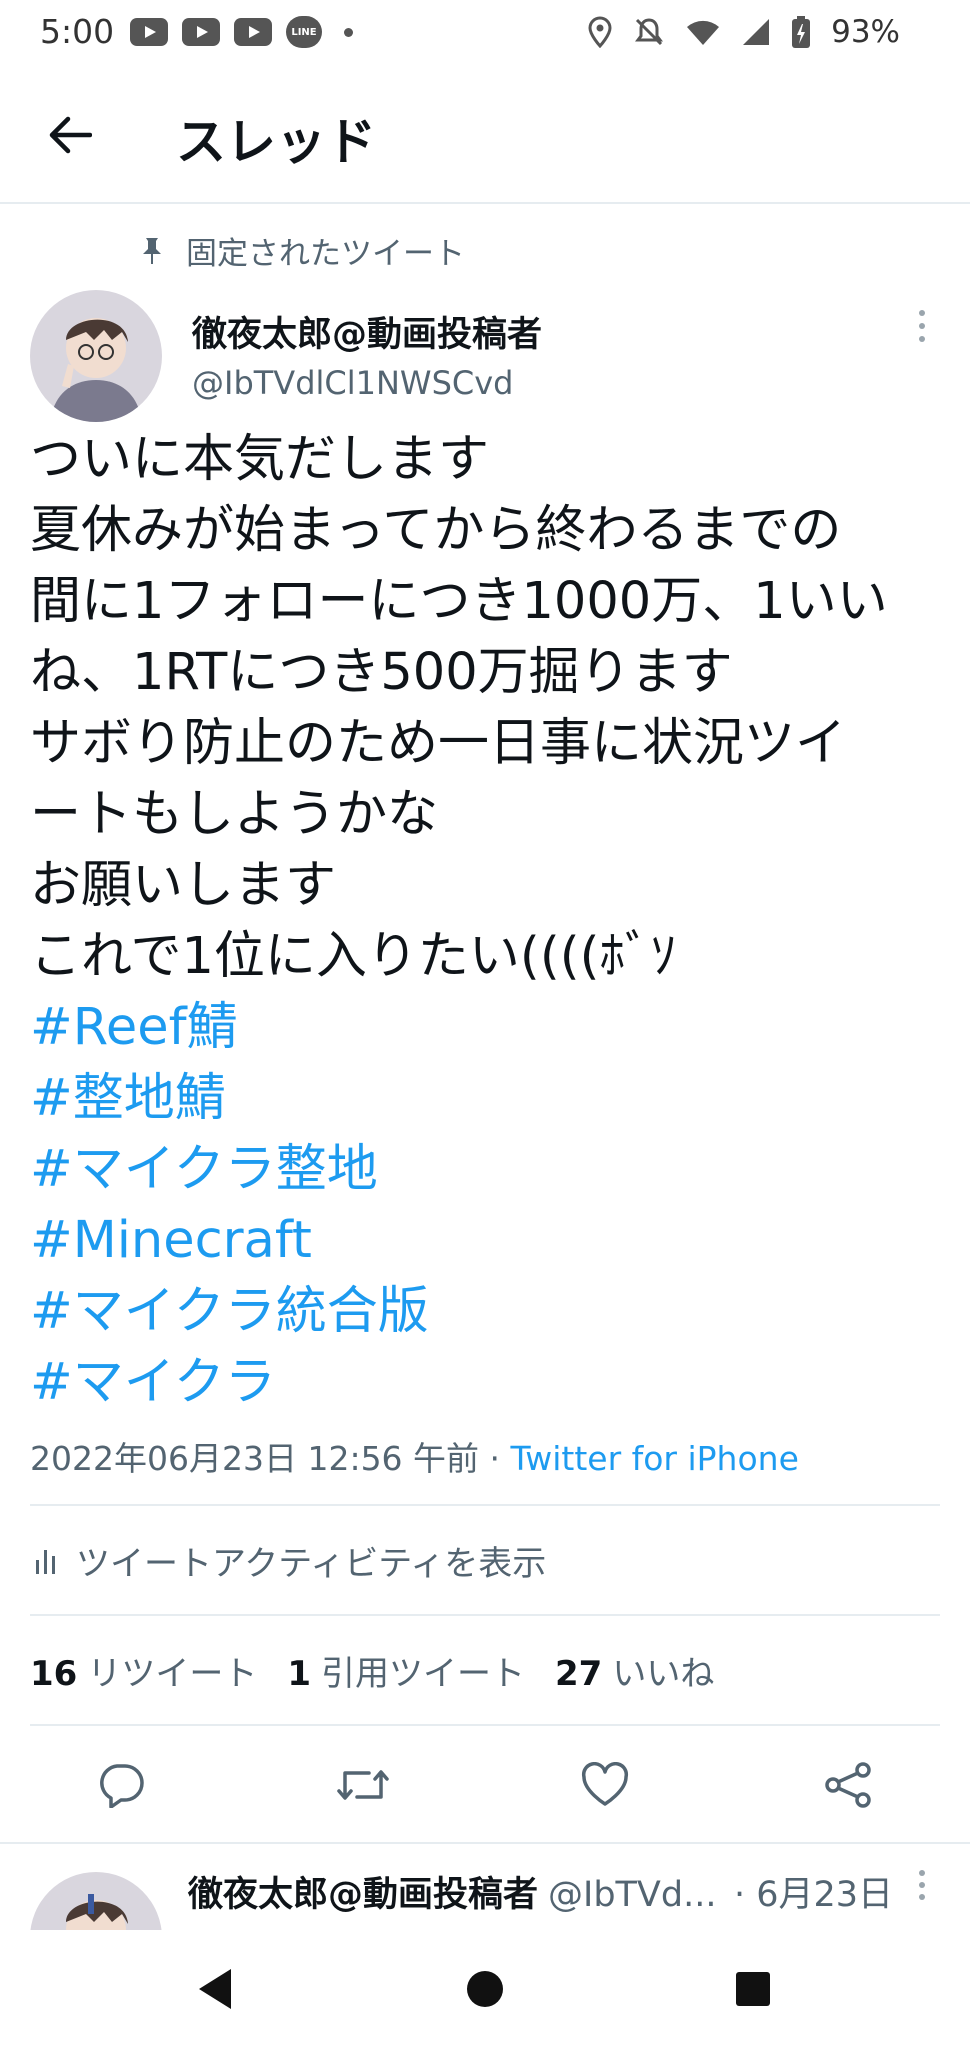  I want to click on quotes-stat: 1 引用ツイート, so click(406, 1670).